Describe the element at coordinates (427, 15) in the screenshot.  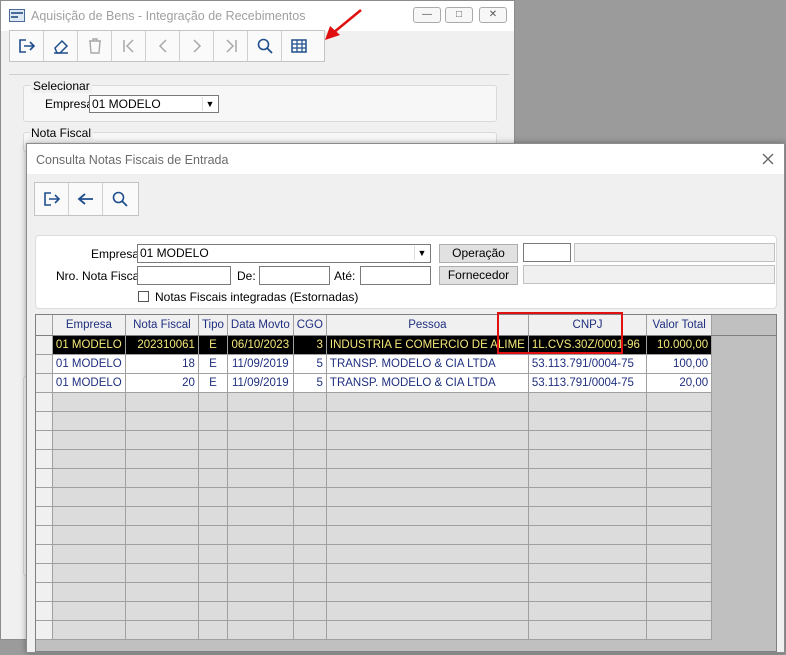
I see `minimize-button: —` at that location.